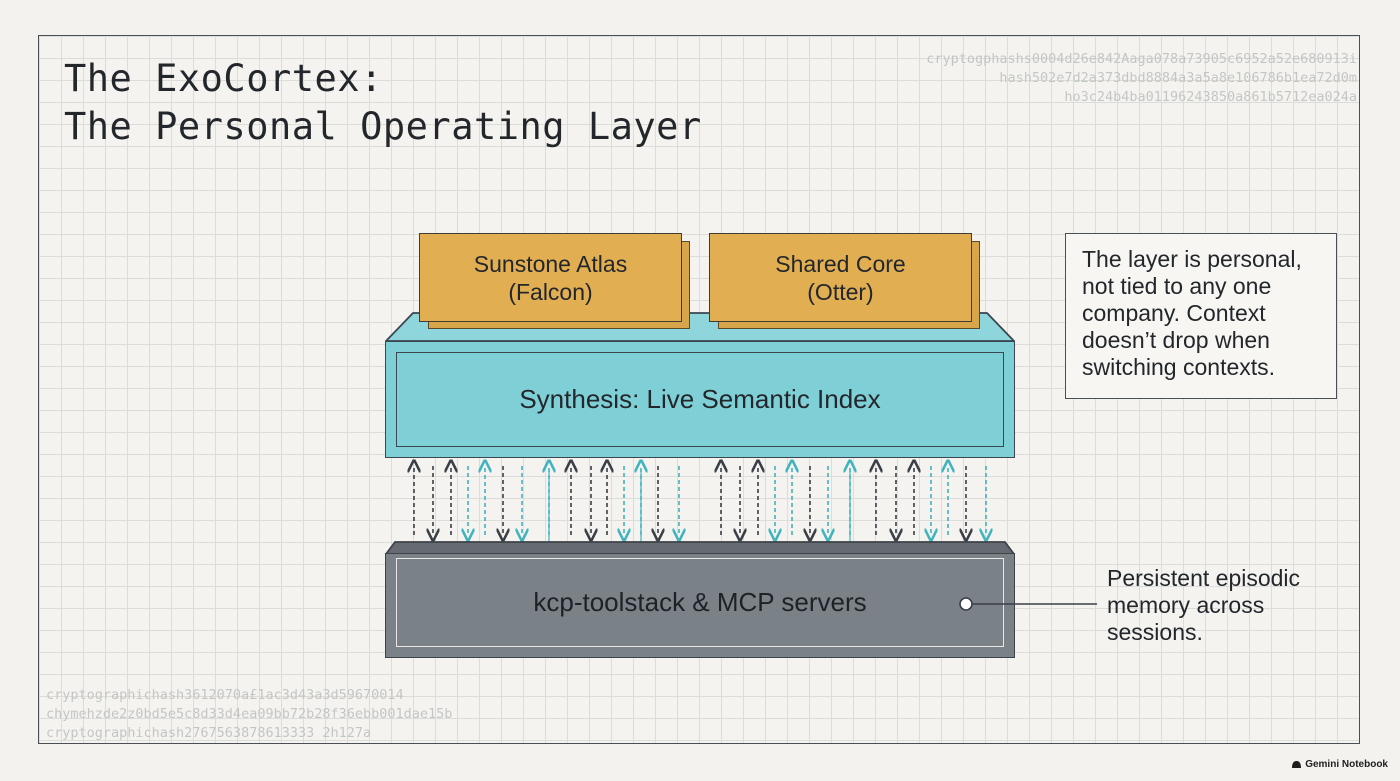  I want to click on note-line: not tied to any one, so click(1177, 286).